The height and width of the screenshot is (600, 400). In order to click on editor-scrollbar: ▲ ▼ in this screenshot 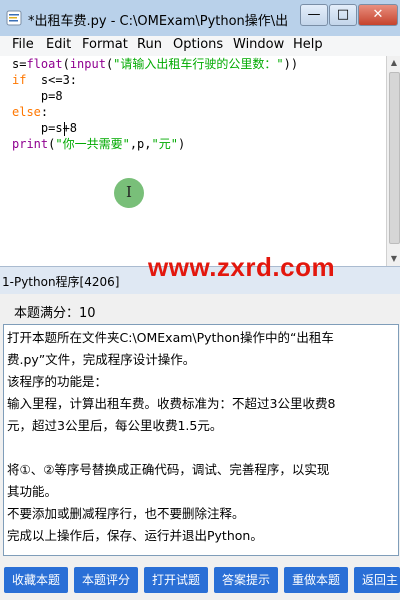, I will do `click(393, 161)`.